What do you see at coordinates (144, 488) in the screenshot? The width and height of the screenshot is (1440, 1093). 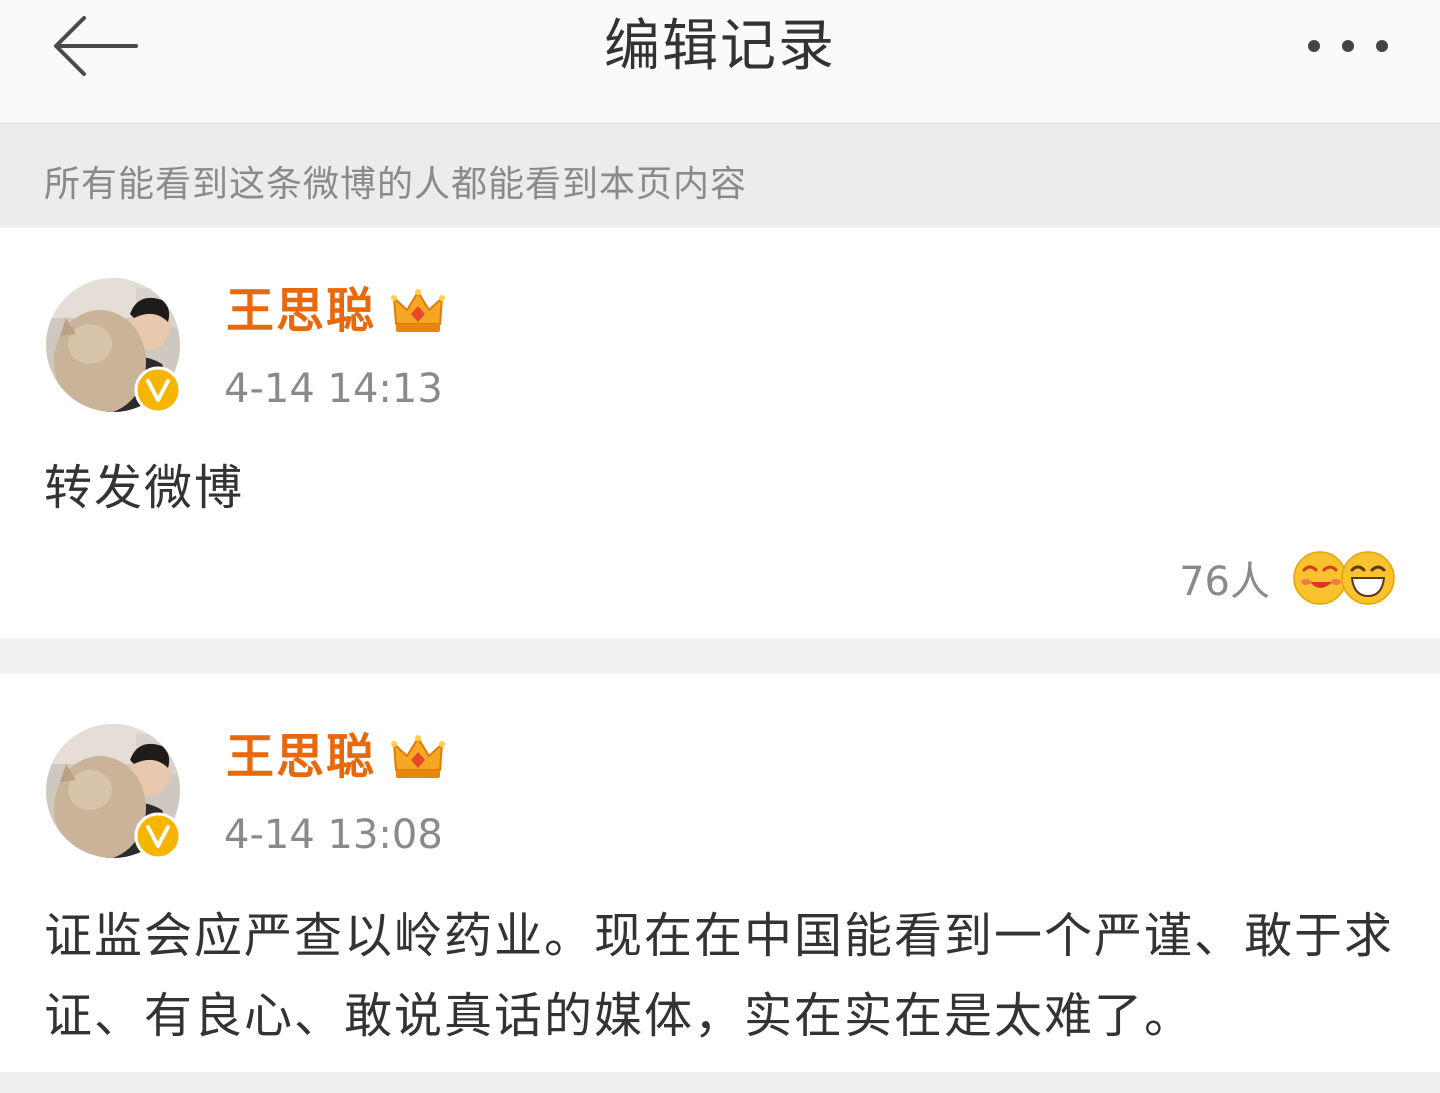 I see `post-content: 转发微博` at bounding box center [144, 488].